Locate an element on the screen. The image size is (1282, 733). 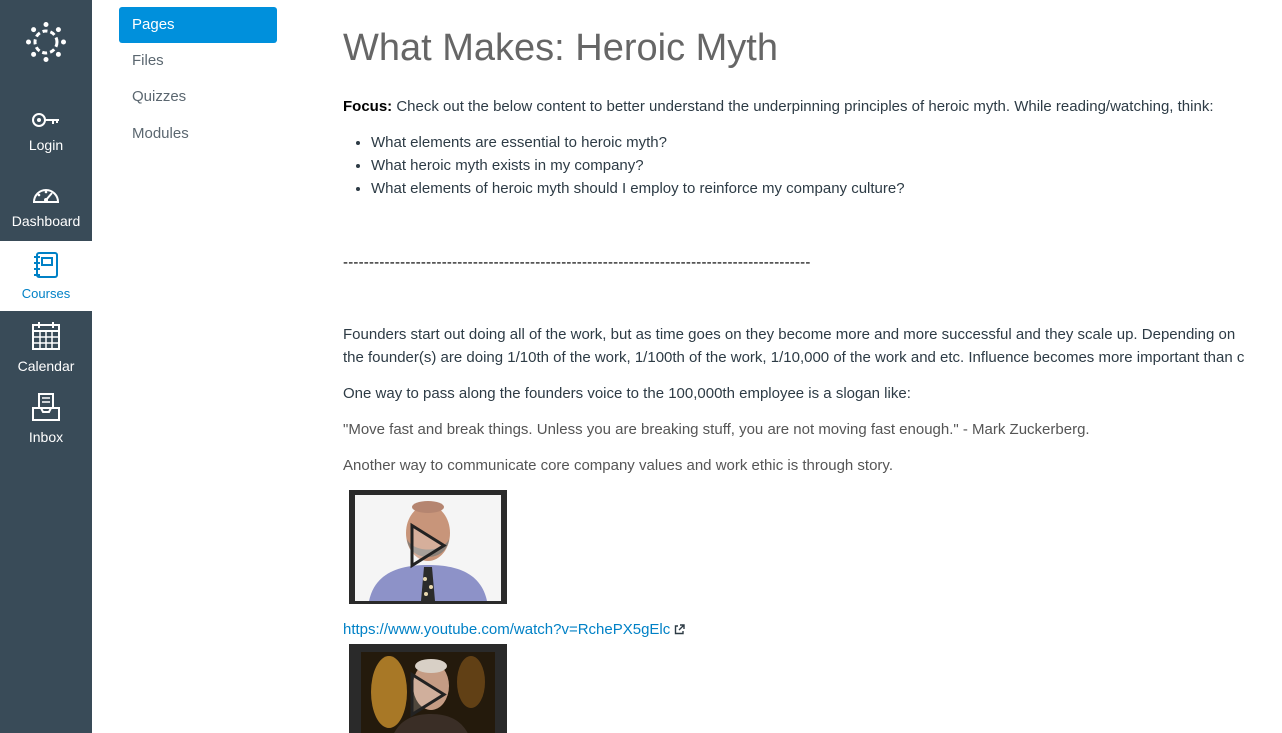
courses-icon is located at coordinates (46, 266).